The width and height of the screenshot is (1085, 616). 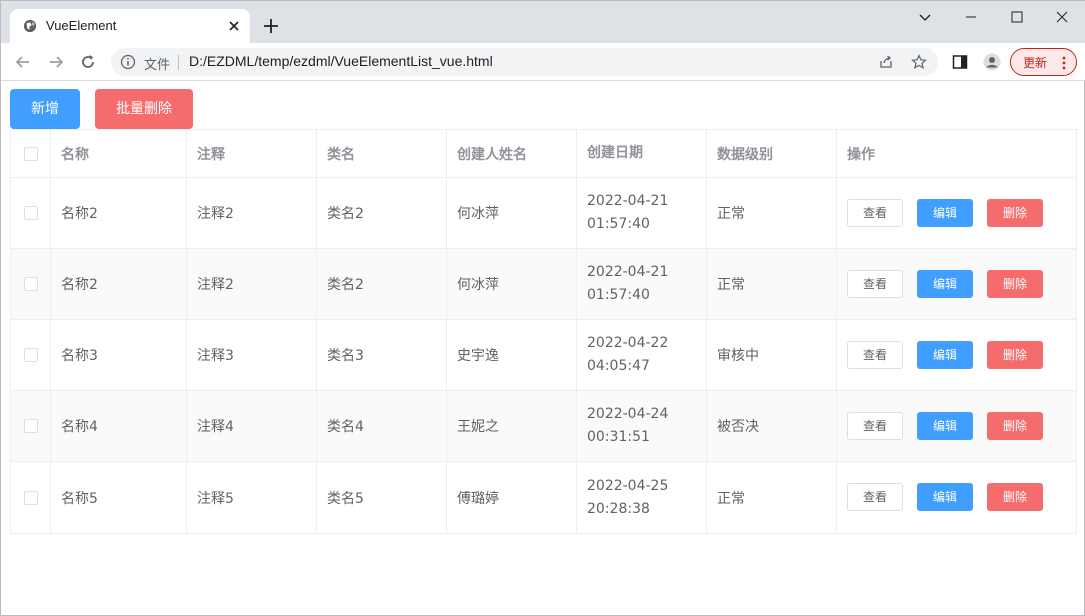 What do you see at coordinates (23, 62) in the screenshot?
I see `back-arrow-icon` at bounding box center [23, 62].